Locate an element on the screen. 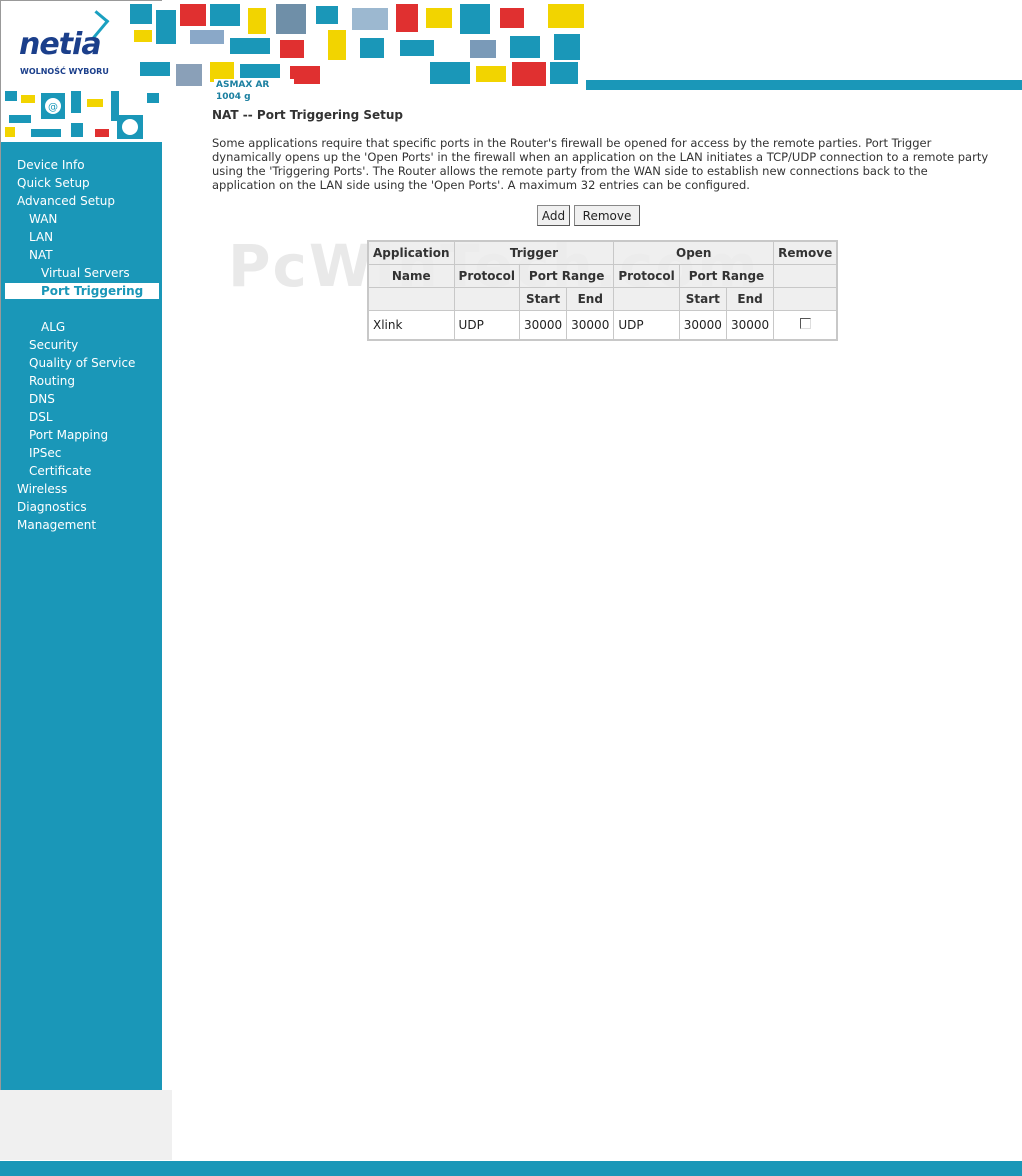 This screenshot has height=1176, width=1022. brand-name: netia is located at coordinates (60, 44).